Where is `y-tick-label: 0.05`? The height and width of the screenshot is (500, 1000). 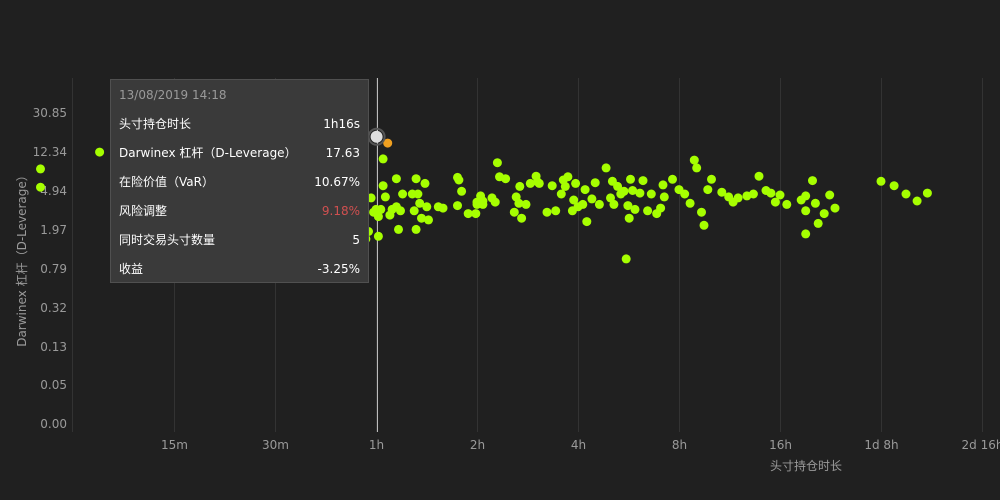 y-tick-label: 0.05 is located at coordinates (53, 385).